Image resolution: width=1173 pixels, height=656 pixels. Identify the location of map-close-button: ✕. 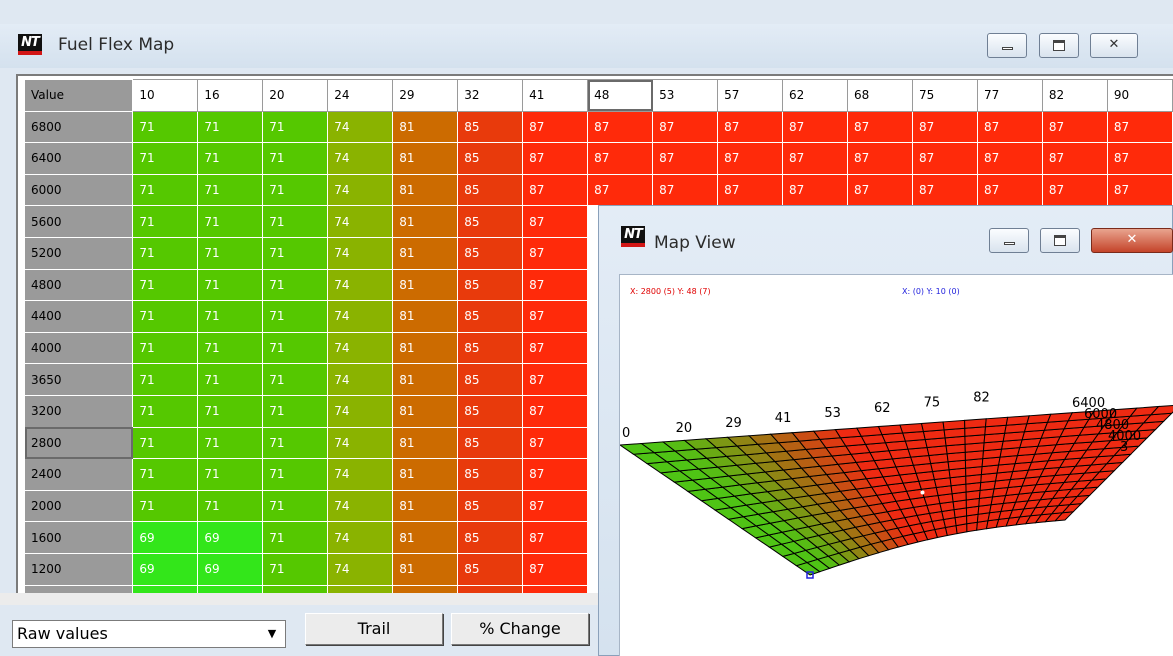
(1132, 240).